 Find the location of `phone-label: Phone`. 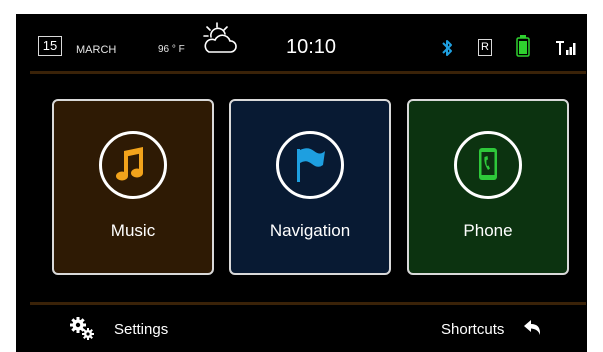

phone-label: Phone is located at coordinates (488, 230).